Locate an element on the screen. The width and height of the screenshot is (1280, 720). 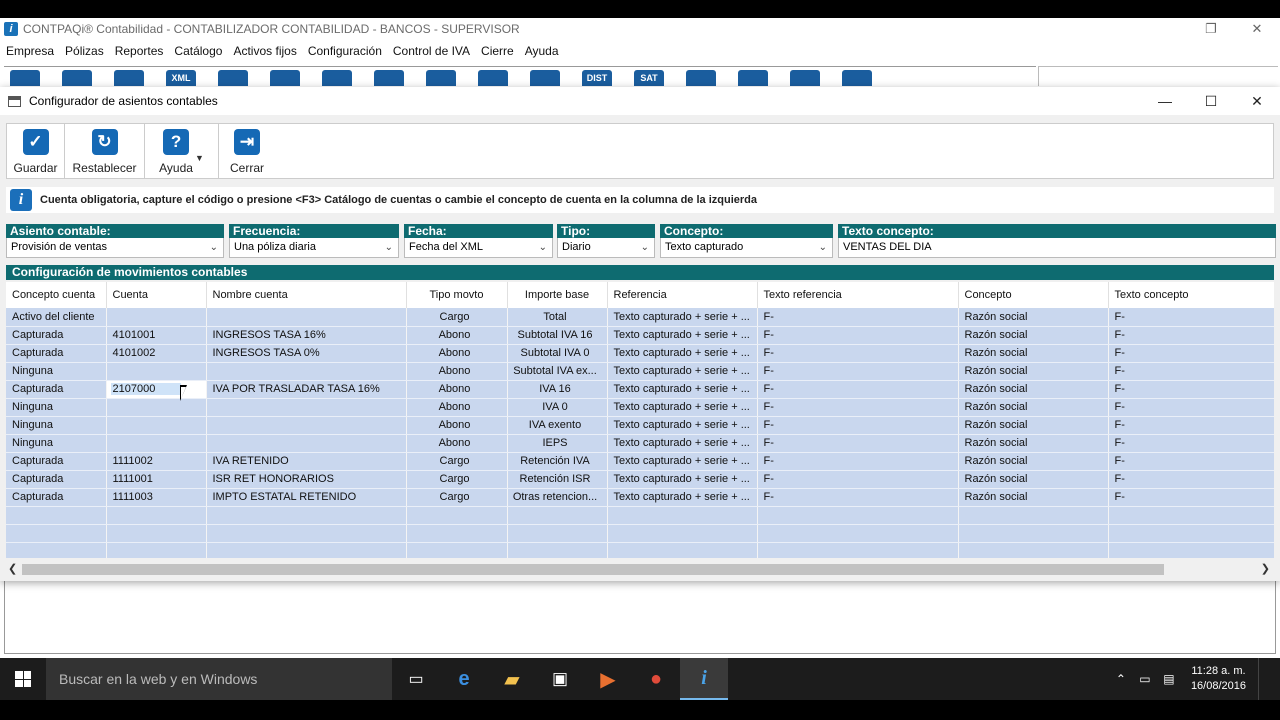
guardar-button: ✓ Guardar is located at coordinates (36, 151).